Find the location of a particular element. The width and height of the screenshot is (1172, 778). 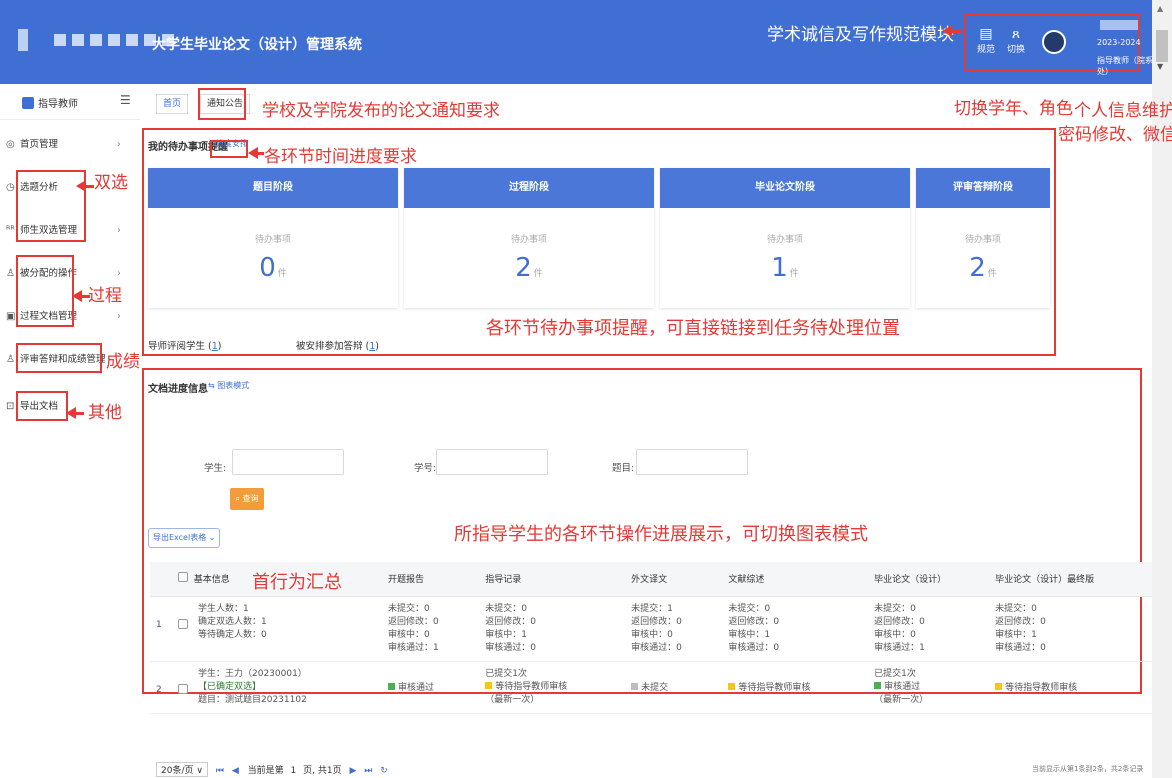

summary-cell: 未提交：0 返回修改：0 审核中：0 审核通过：1 is located at coordinates (929, 629).